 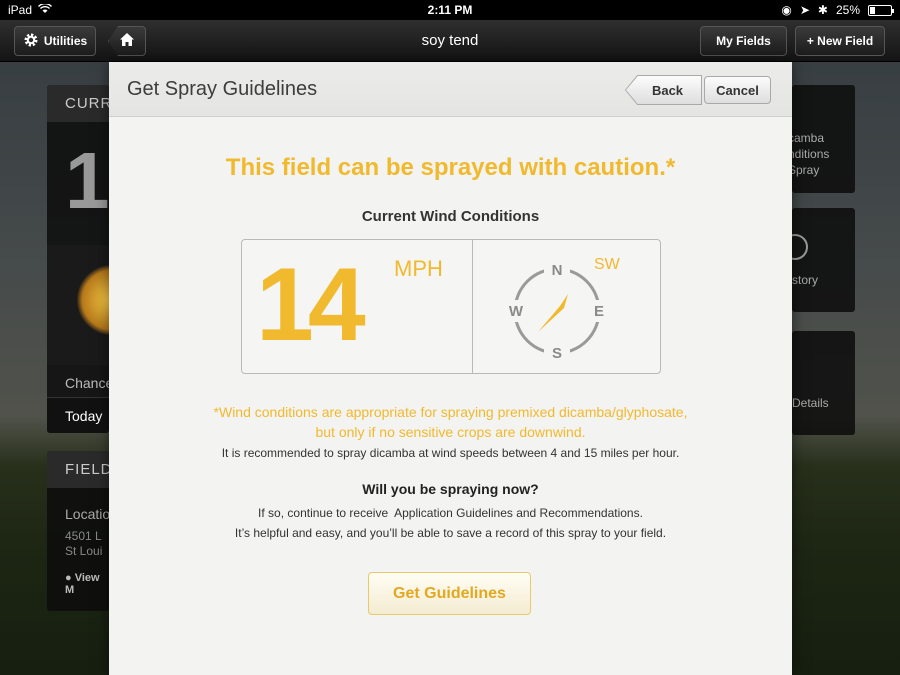 What do you see at coordinates (45, 10) in the screenshot?
I see `wifi-icon` at bounding box center [45, 10].